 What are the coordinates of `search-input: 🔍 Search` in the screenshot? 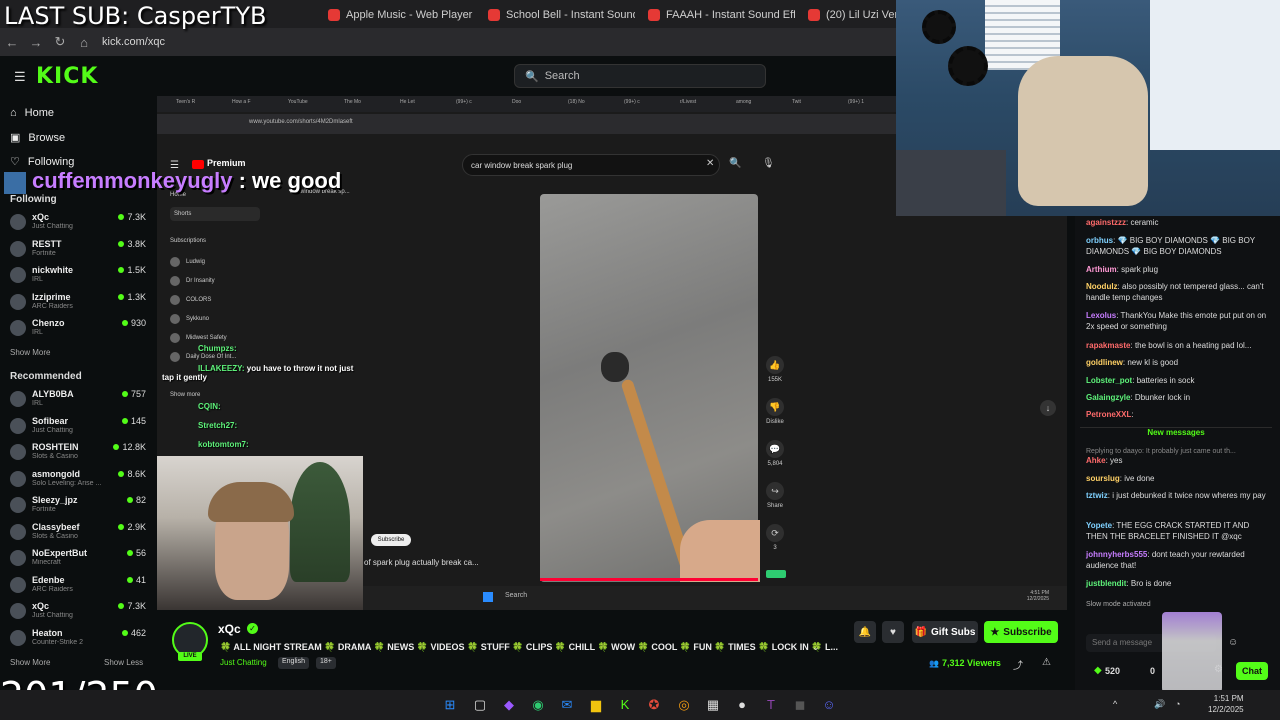 It's located at (640, 76).